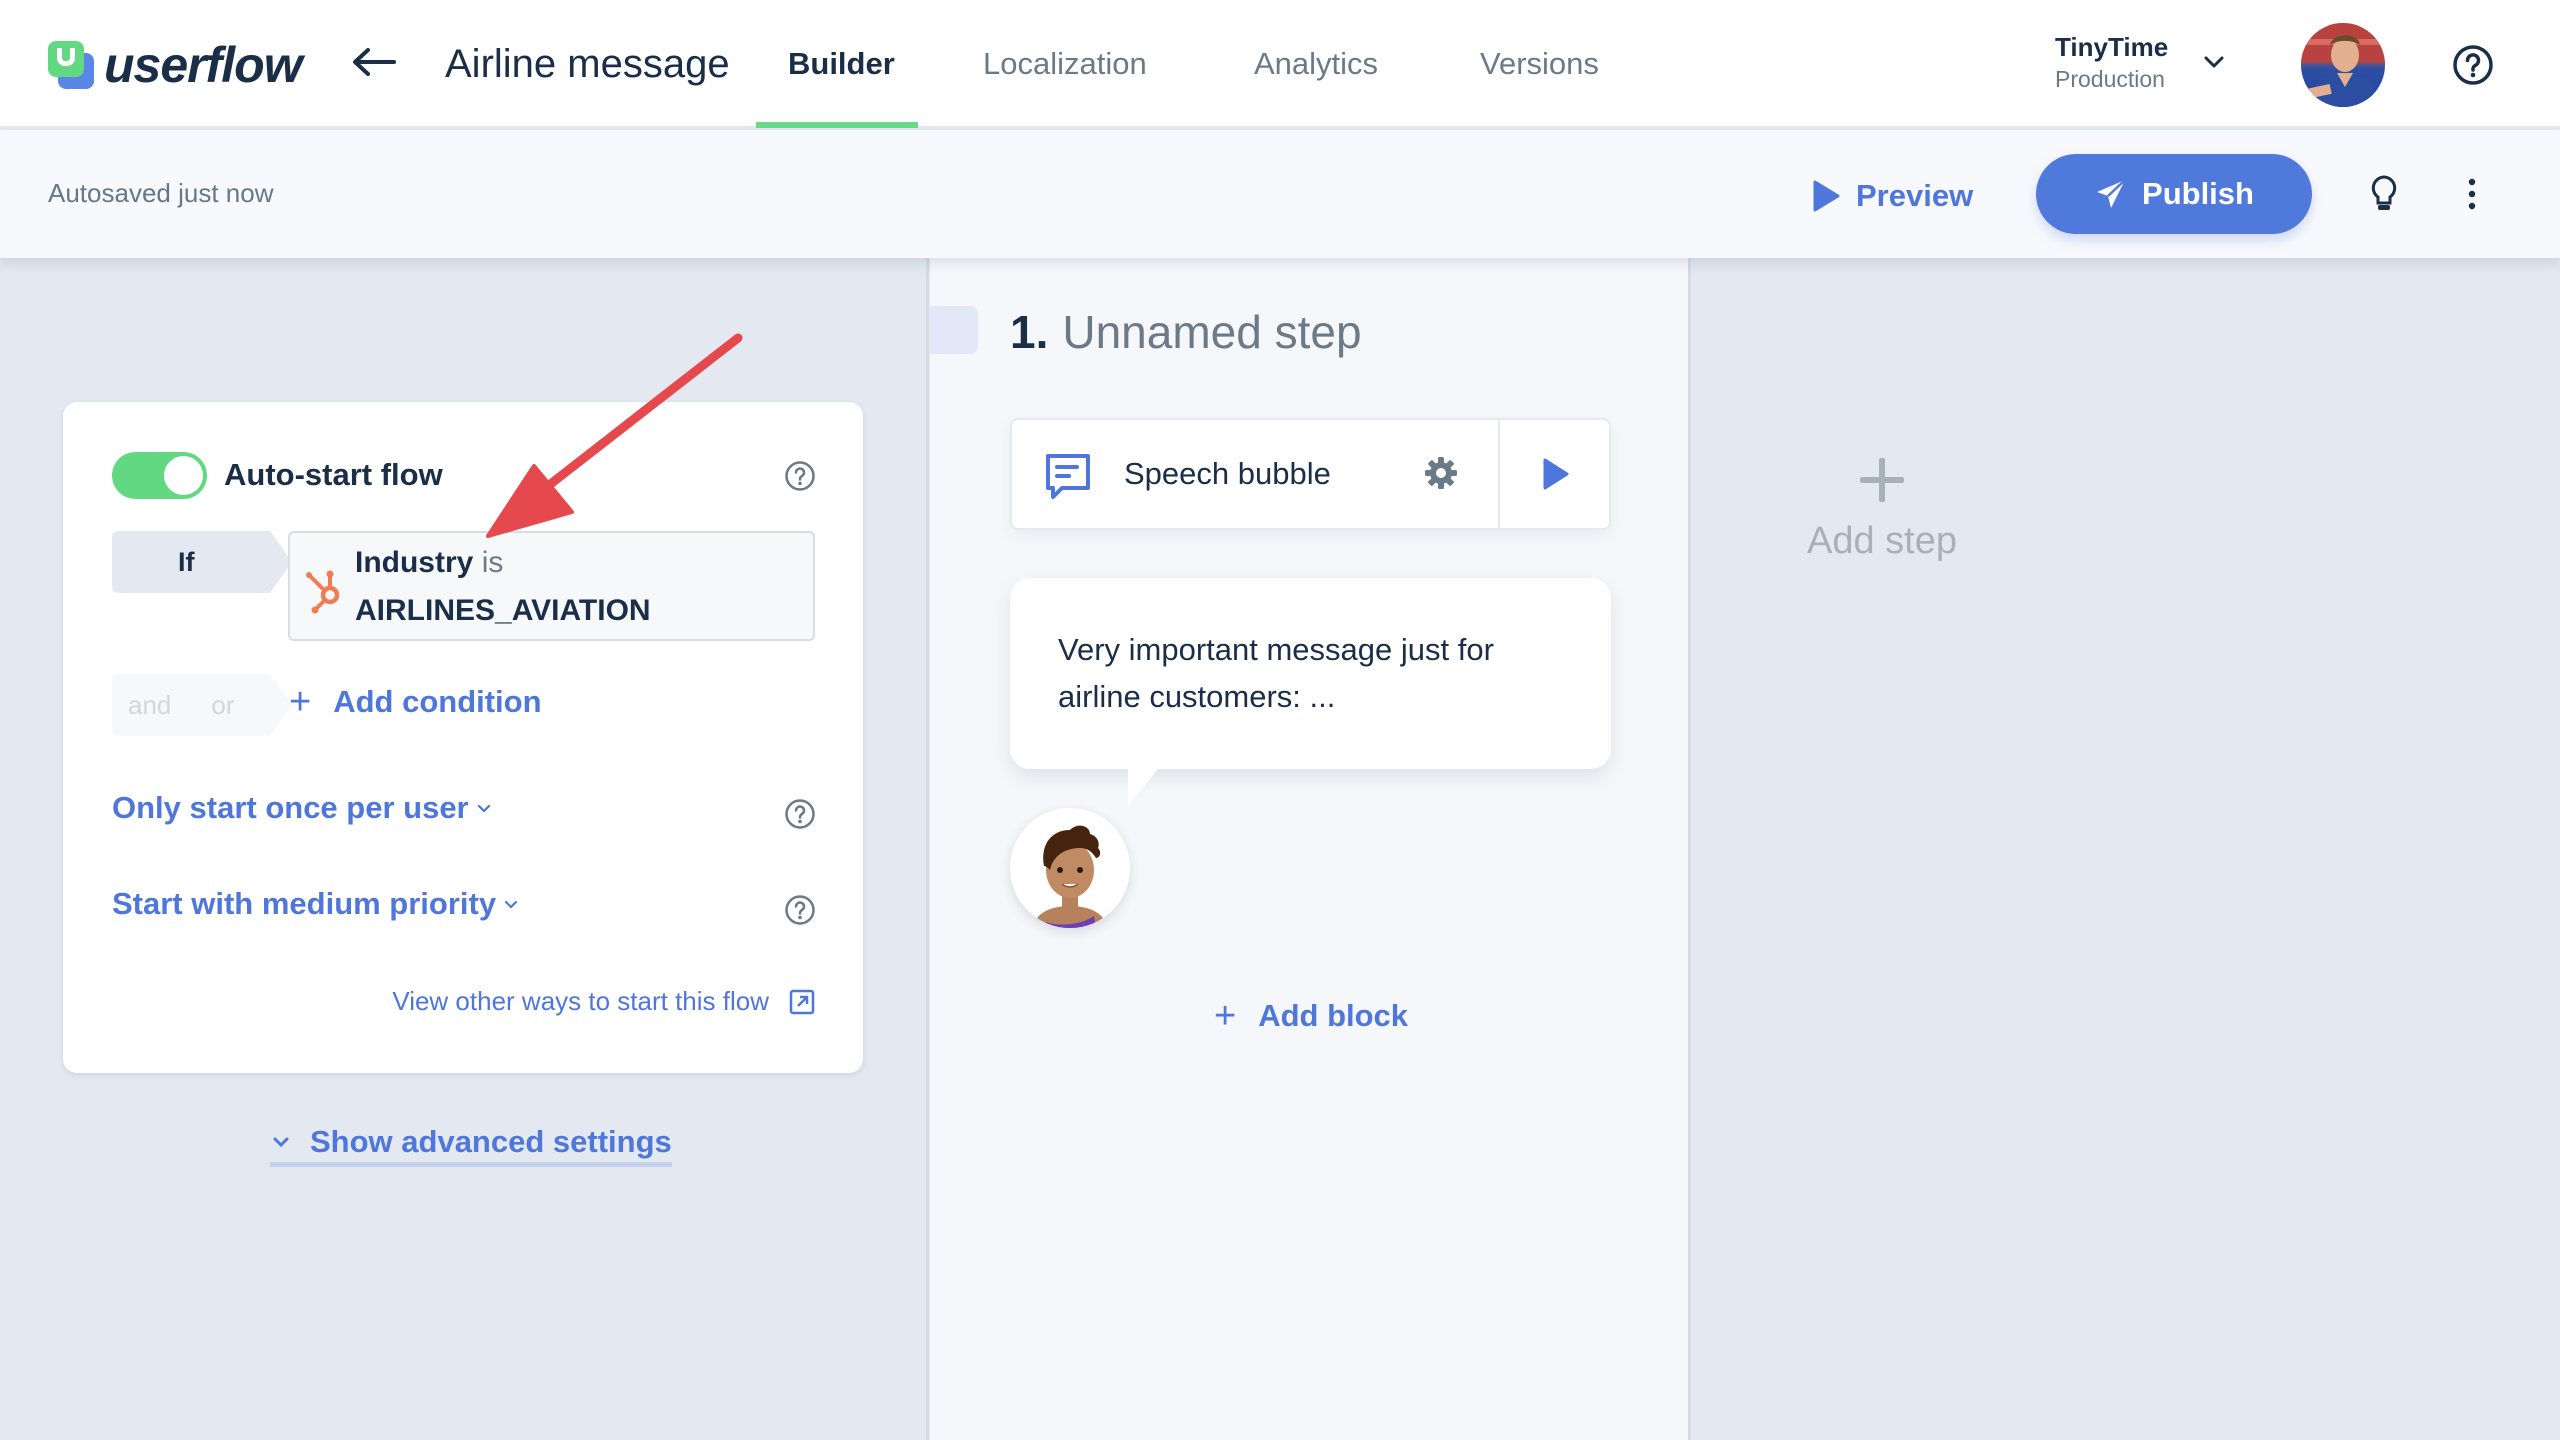 The image size is (2560, 1440). I want to click on workspace-switcher: TinyTime Production, so click(2111, 62).